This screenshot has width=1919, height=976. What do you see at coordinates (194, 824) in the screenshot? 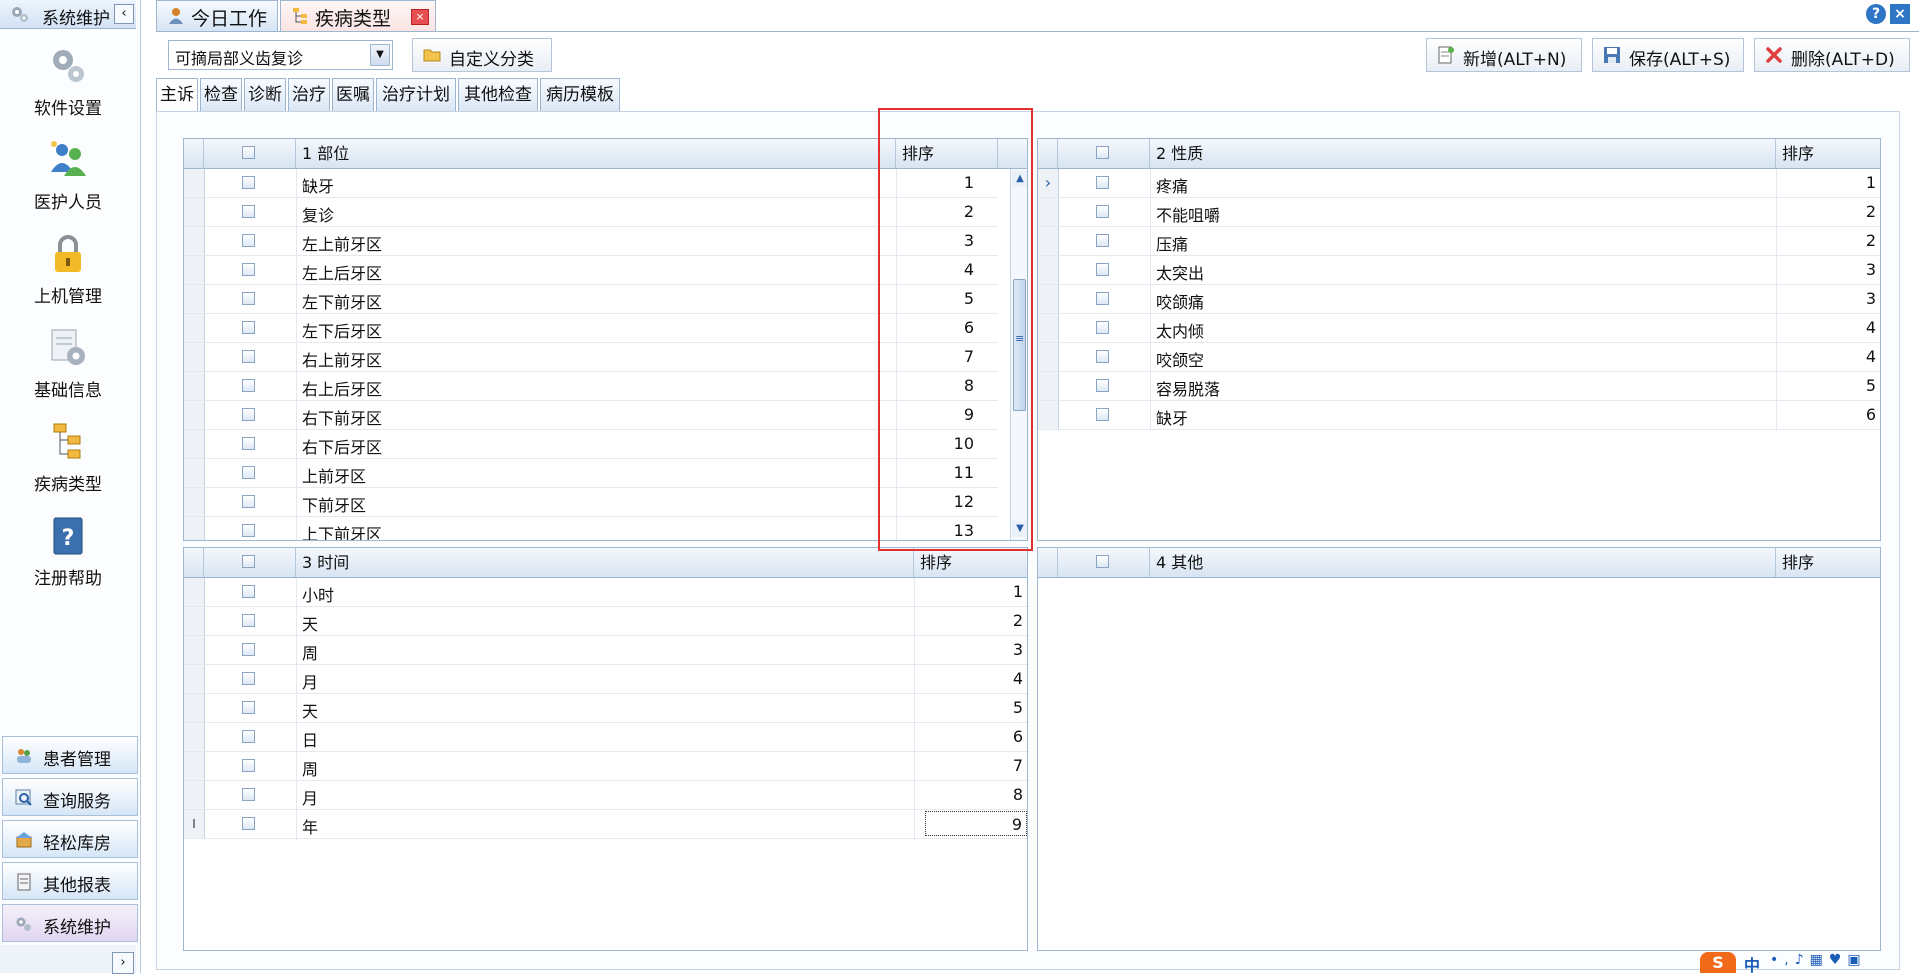
I see `row-selector: I` at bounding box center [194, 824].